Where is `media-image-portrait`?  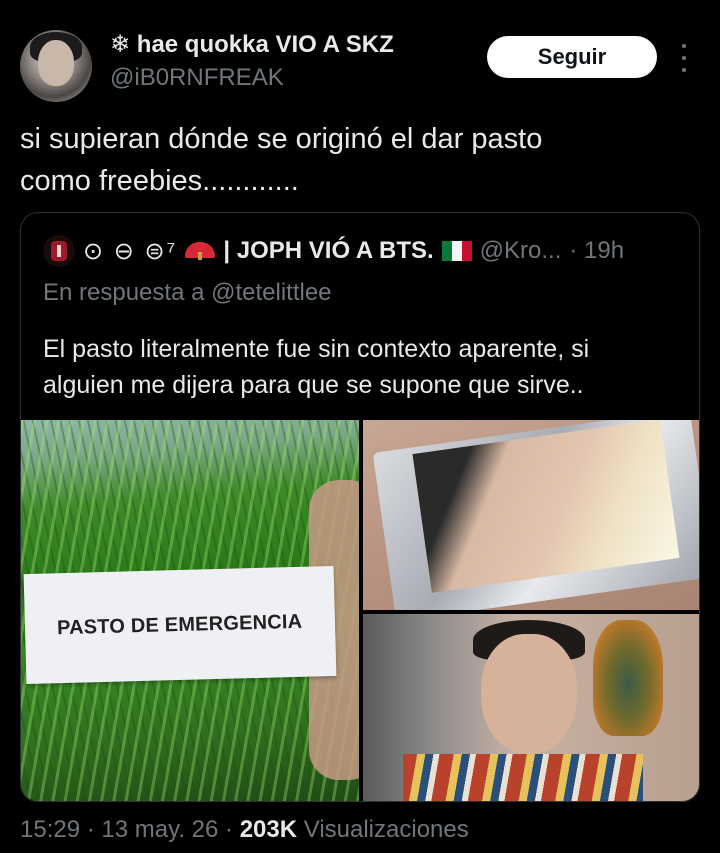
media-image-portrait is located at coordinates (531, 707).